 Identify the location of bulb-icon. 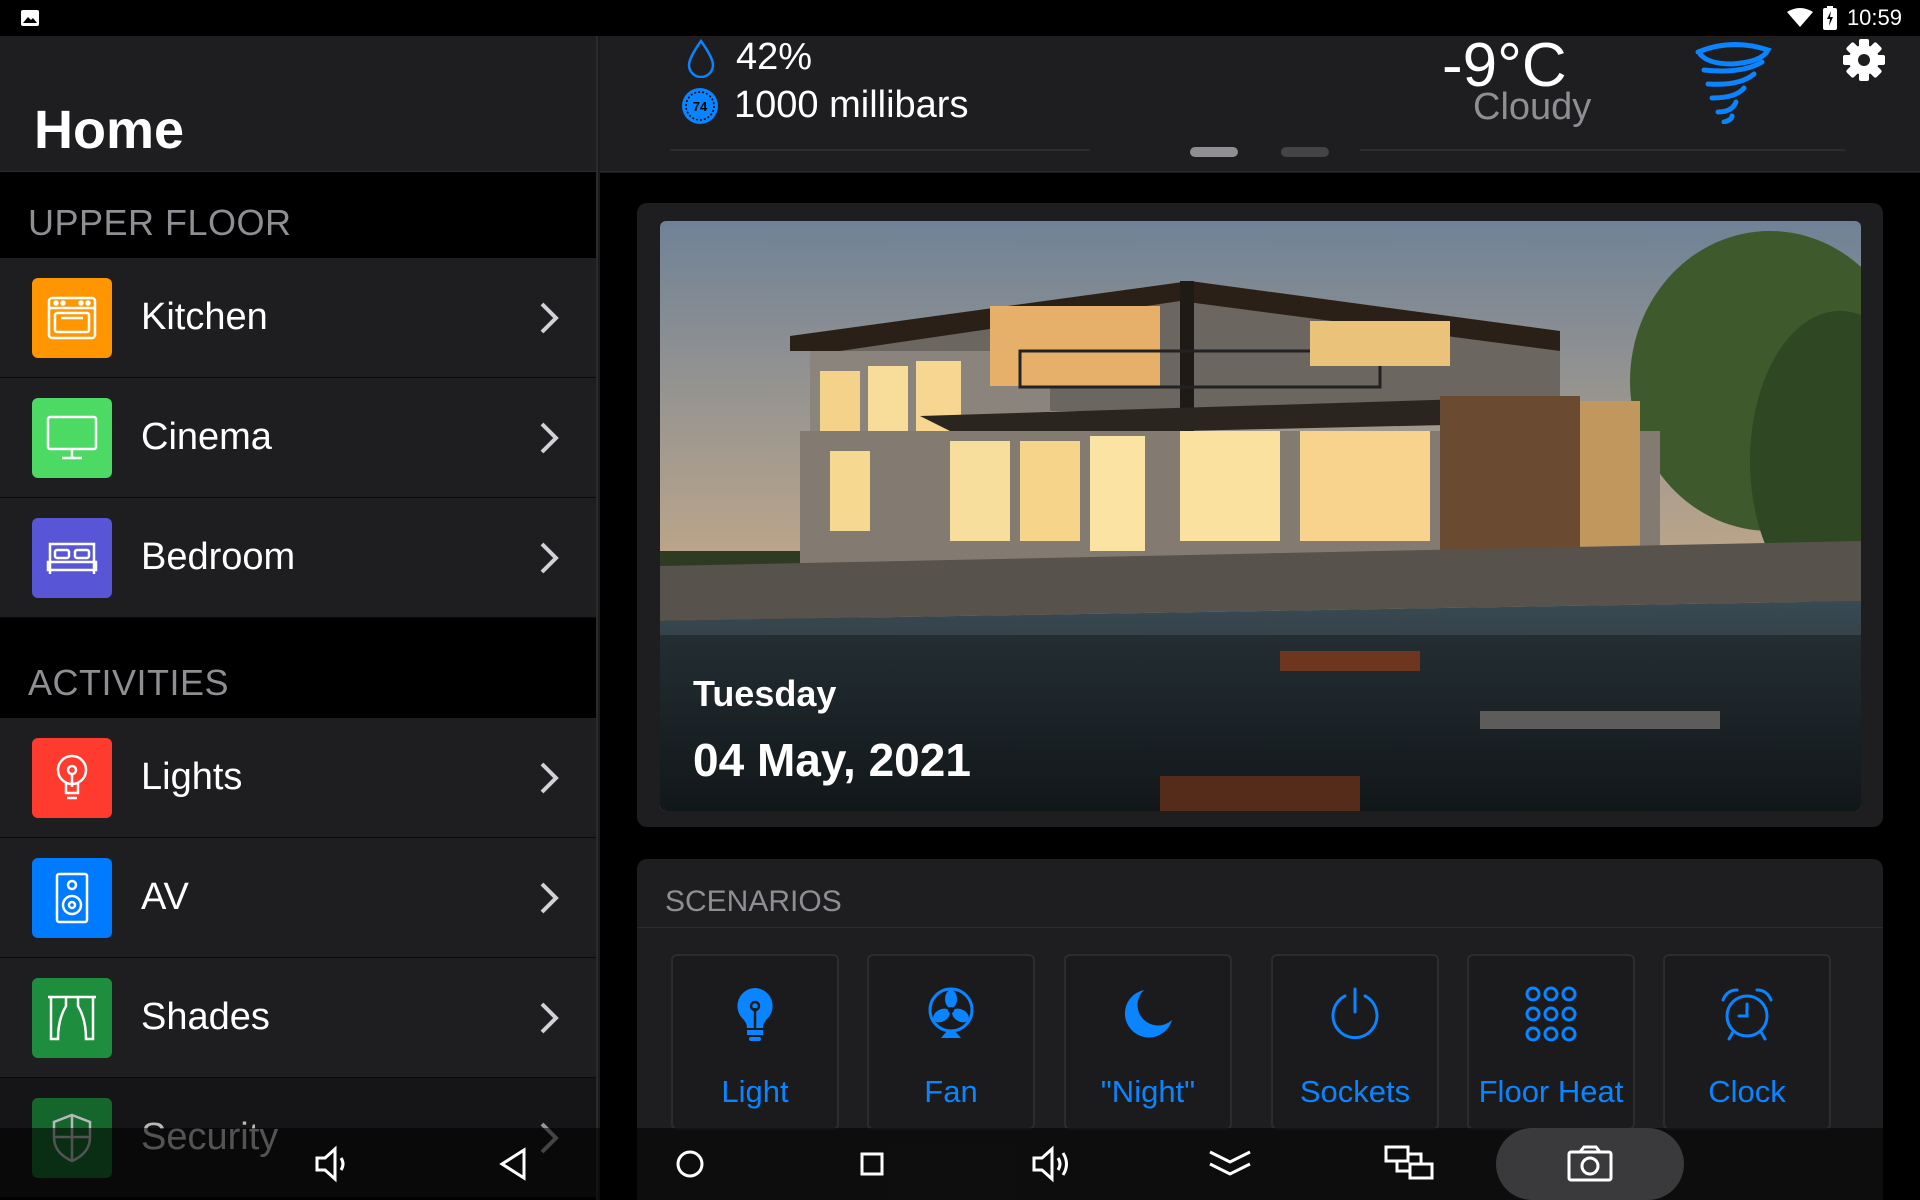
(72, 777).